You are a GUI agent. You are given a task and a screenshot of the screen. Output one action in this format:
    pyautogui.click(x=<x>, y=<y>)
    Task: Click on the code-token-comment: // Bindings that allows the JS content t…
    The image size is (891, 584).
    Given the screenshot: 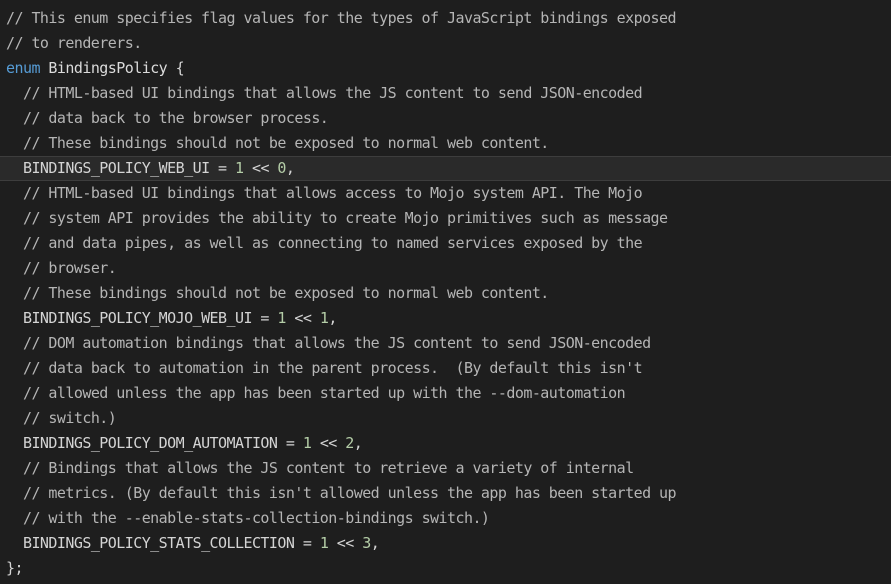 What is the action you would take?
    pyautogui.click(x=328, y=468)
    